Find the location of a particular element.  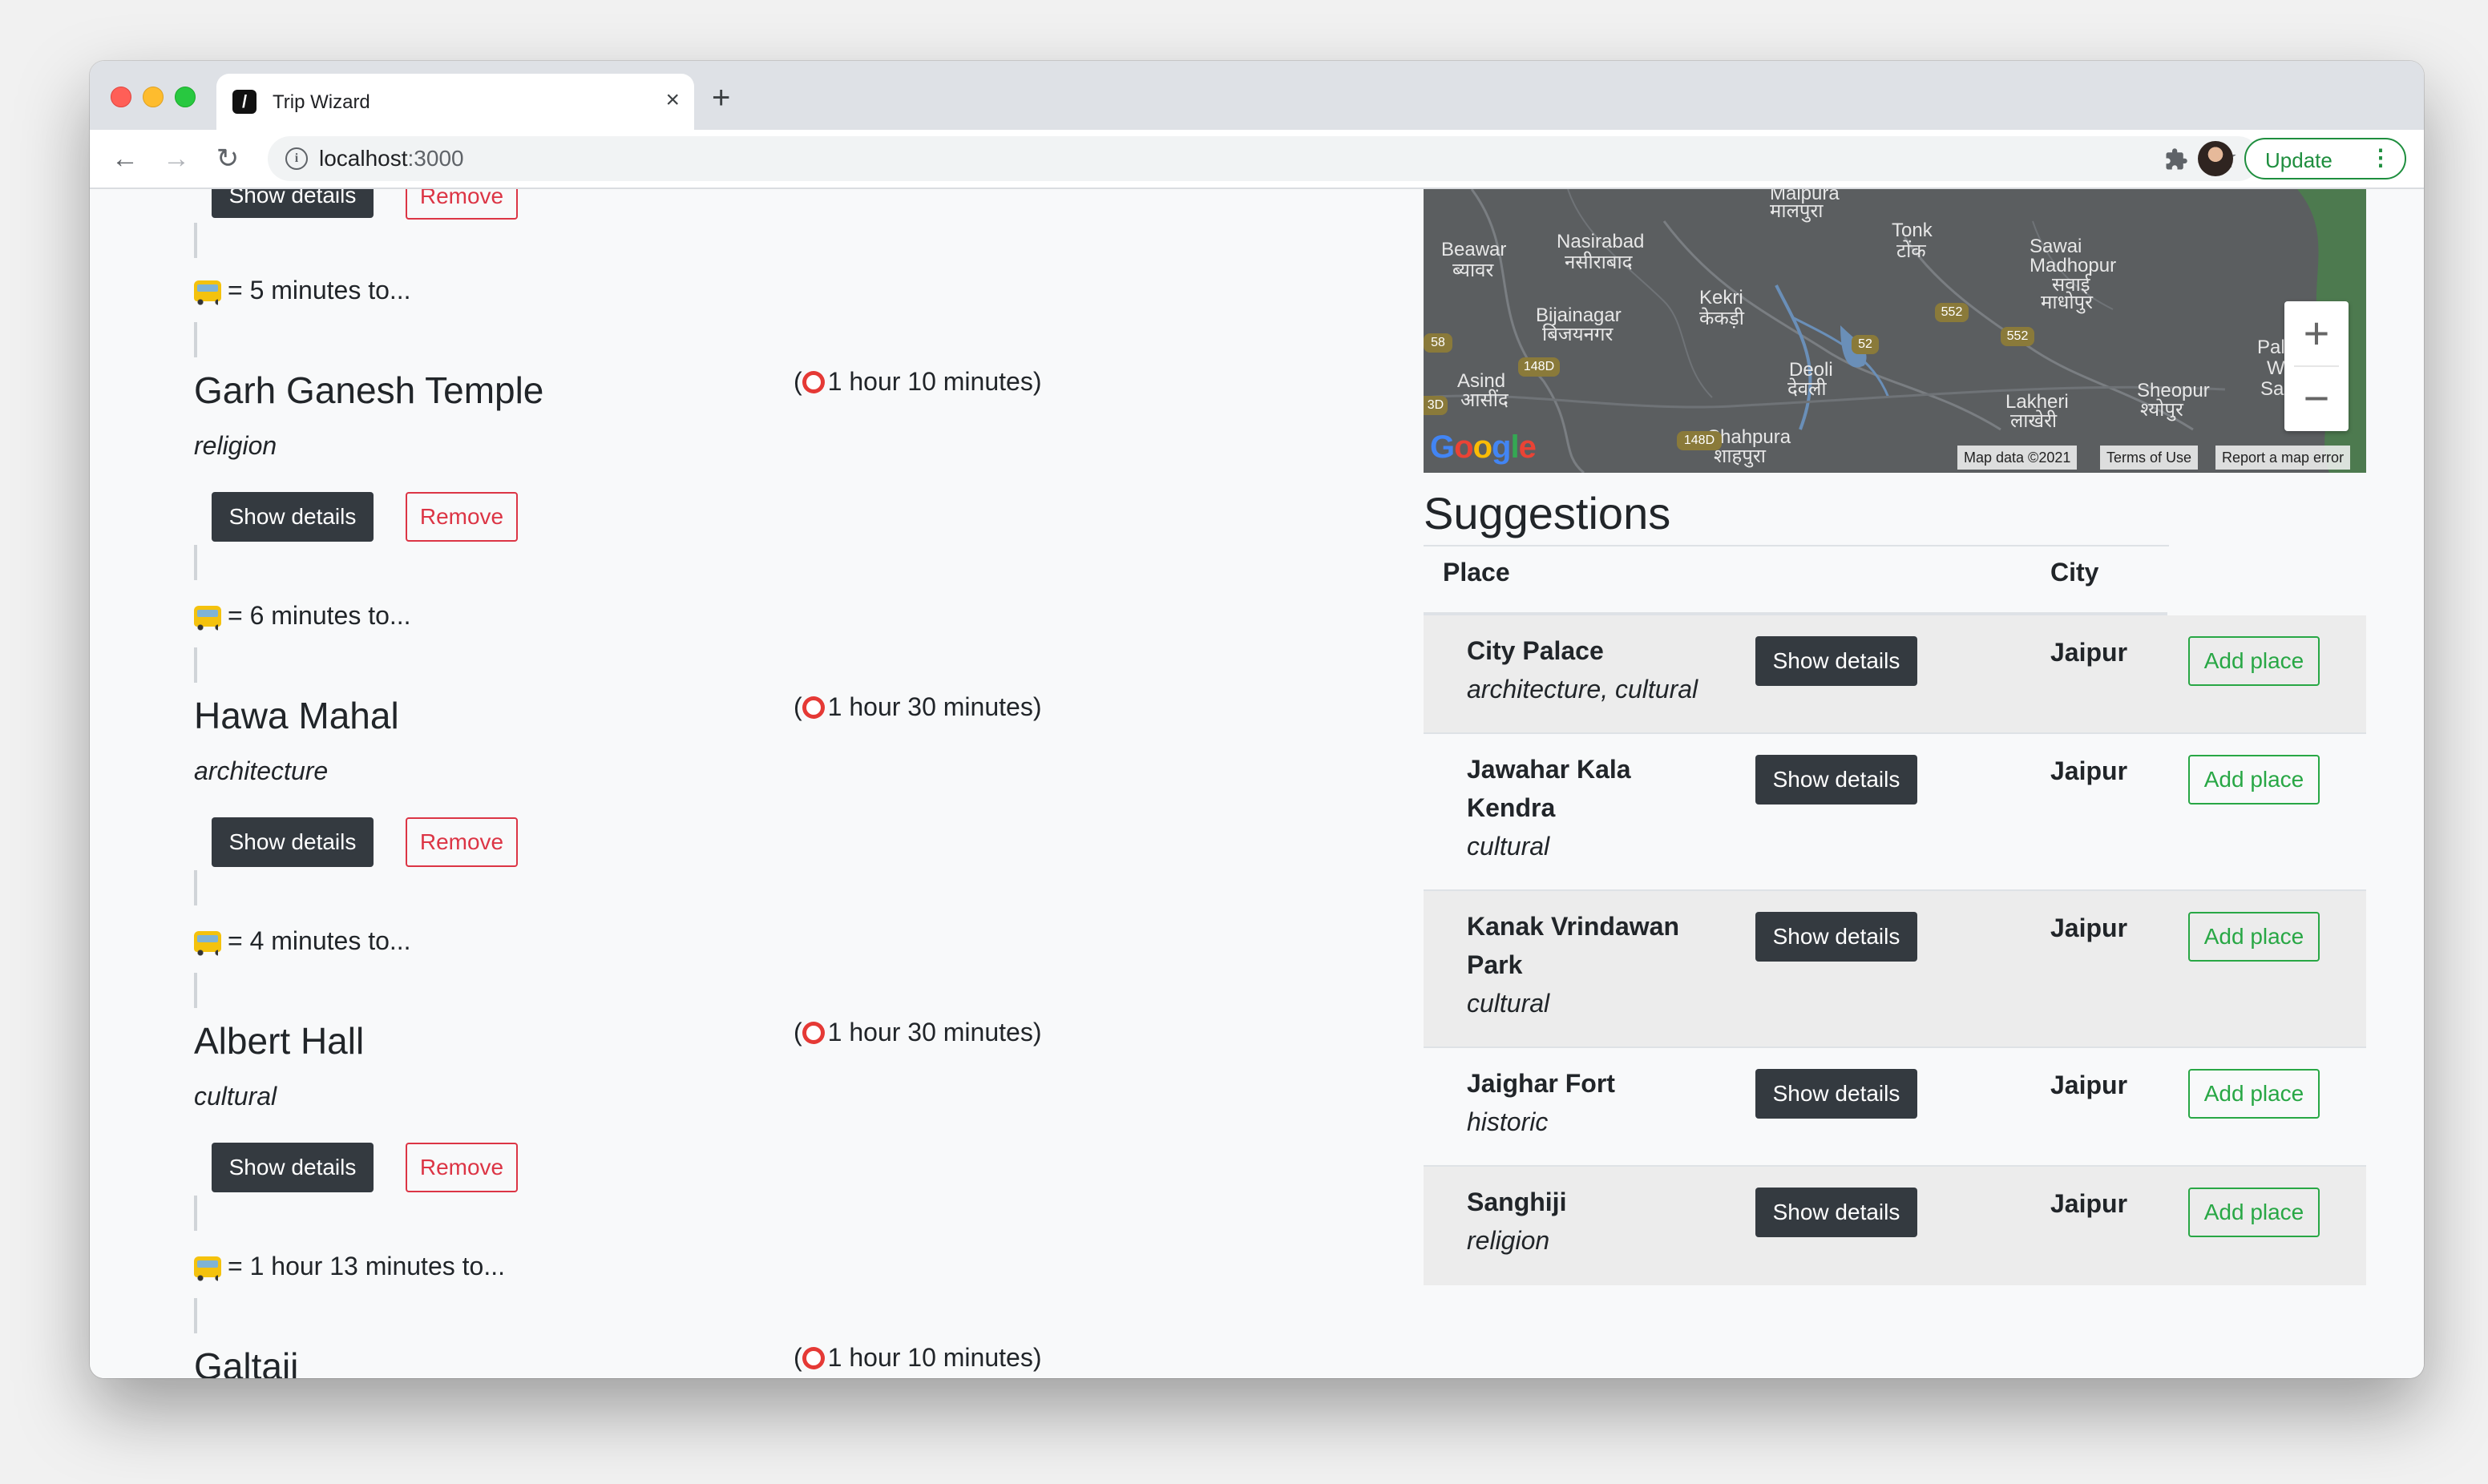

map-label: नसीराबाद is located at coordinates (1599, 263).